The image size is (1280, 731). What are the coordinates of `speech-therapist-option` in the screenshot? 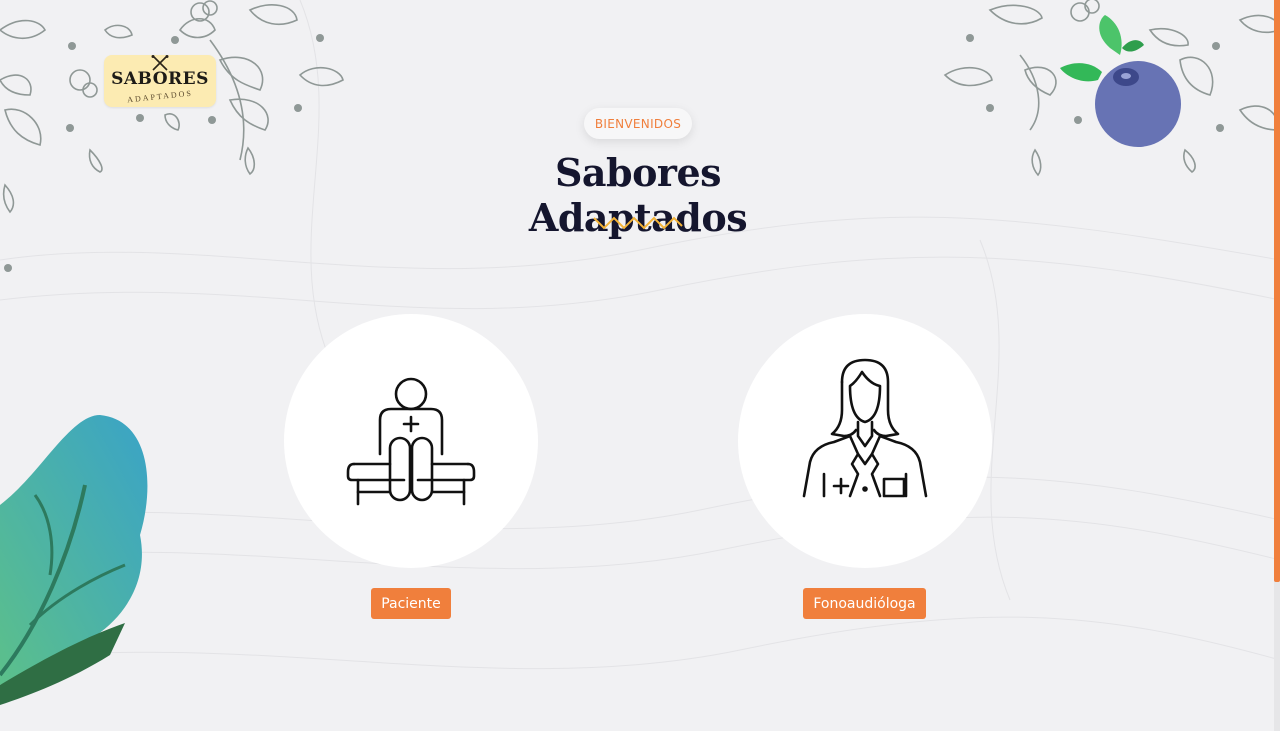 It's located at (865, 441).